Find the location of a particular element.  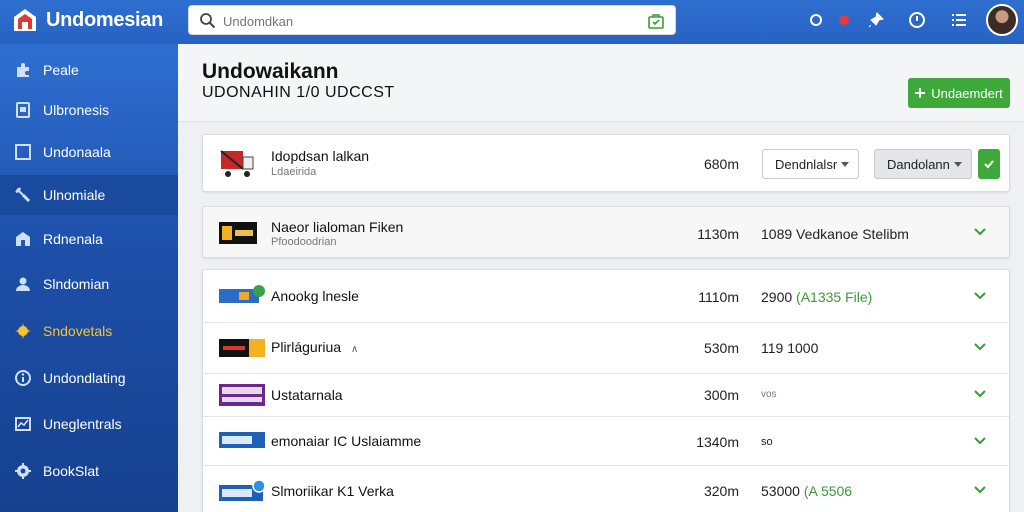

primary-action-button: Undaemdert is located at coordinates (959, 93).